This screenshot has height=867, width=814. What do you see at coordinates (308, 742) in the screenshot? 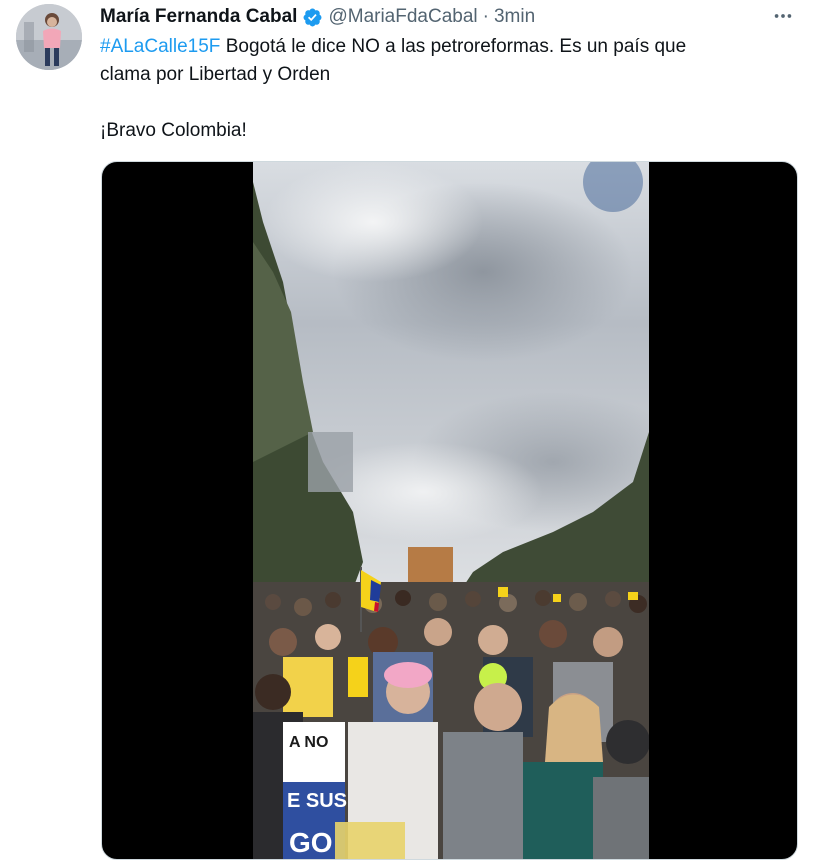
I see `banner-text-1: A NO` at bounding box center [308, 742].